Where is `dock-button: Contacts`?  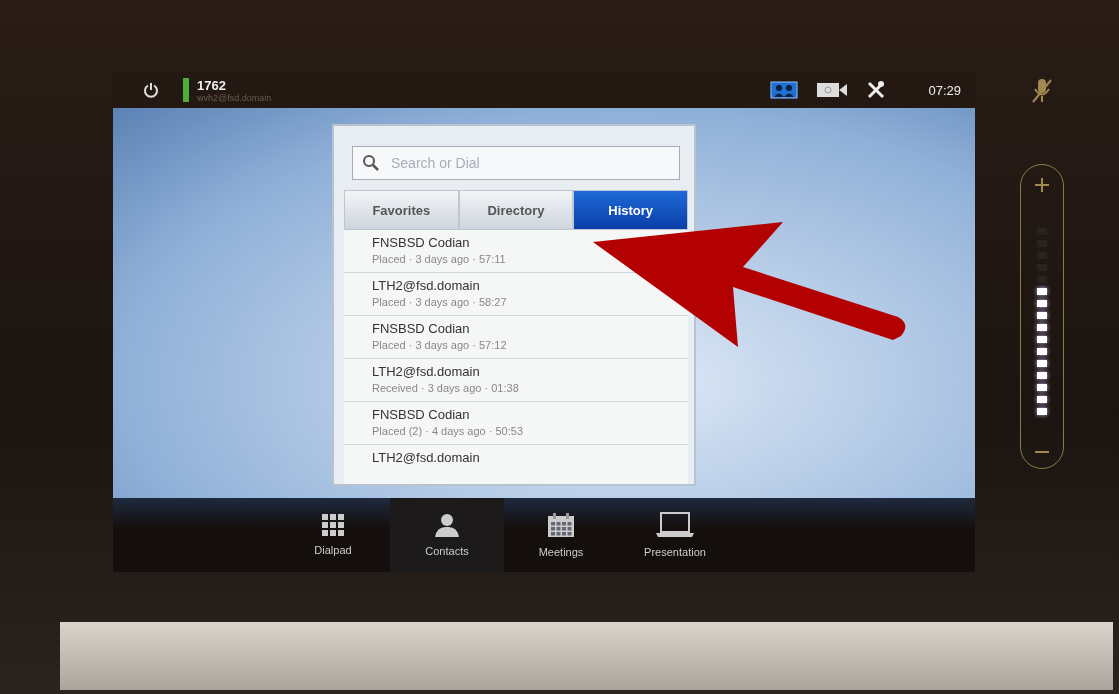 dock-button: Contacts is located at coordinates (447, 535).